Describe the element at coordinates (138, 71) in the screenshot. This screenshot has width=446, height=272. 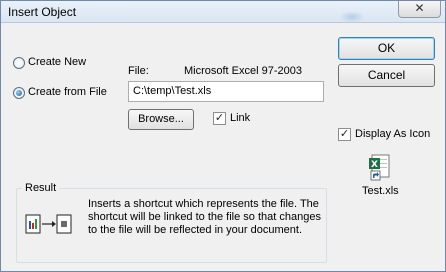
I see `file-label: File:` at that location.